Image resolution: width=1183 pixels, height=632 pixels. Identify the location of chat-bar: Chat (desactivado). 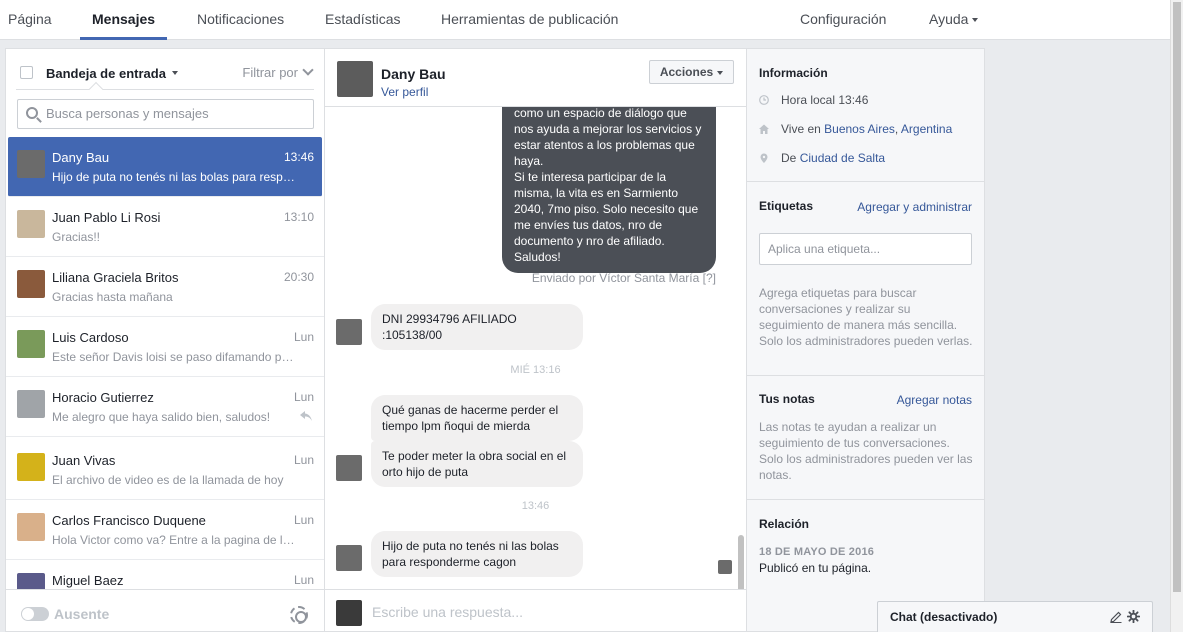
(1015, 616).